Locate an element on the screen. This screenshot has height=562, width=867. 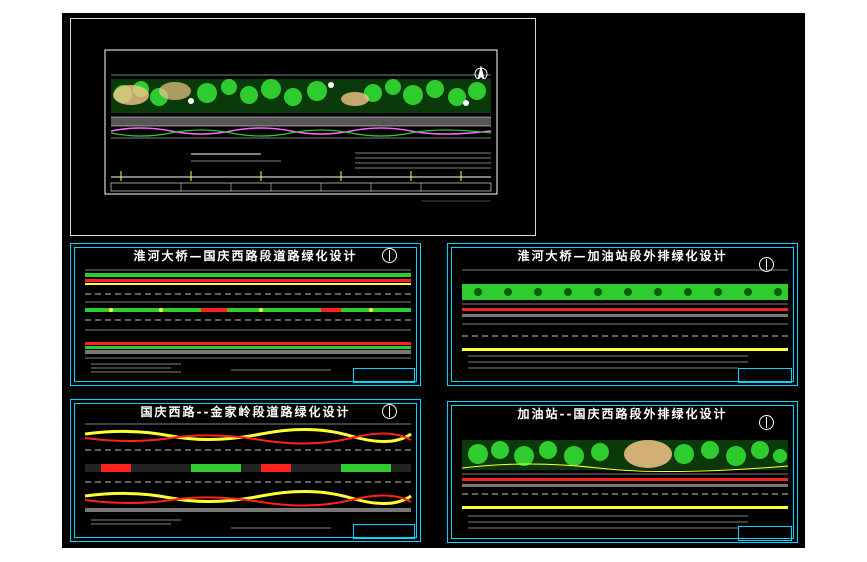
sheet-road-greening-1: 淮河大桥—国庆西路段道路绿化设计 is located at coordinates (245, 314).